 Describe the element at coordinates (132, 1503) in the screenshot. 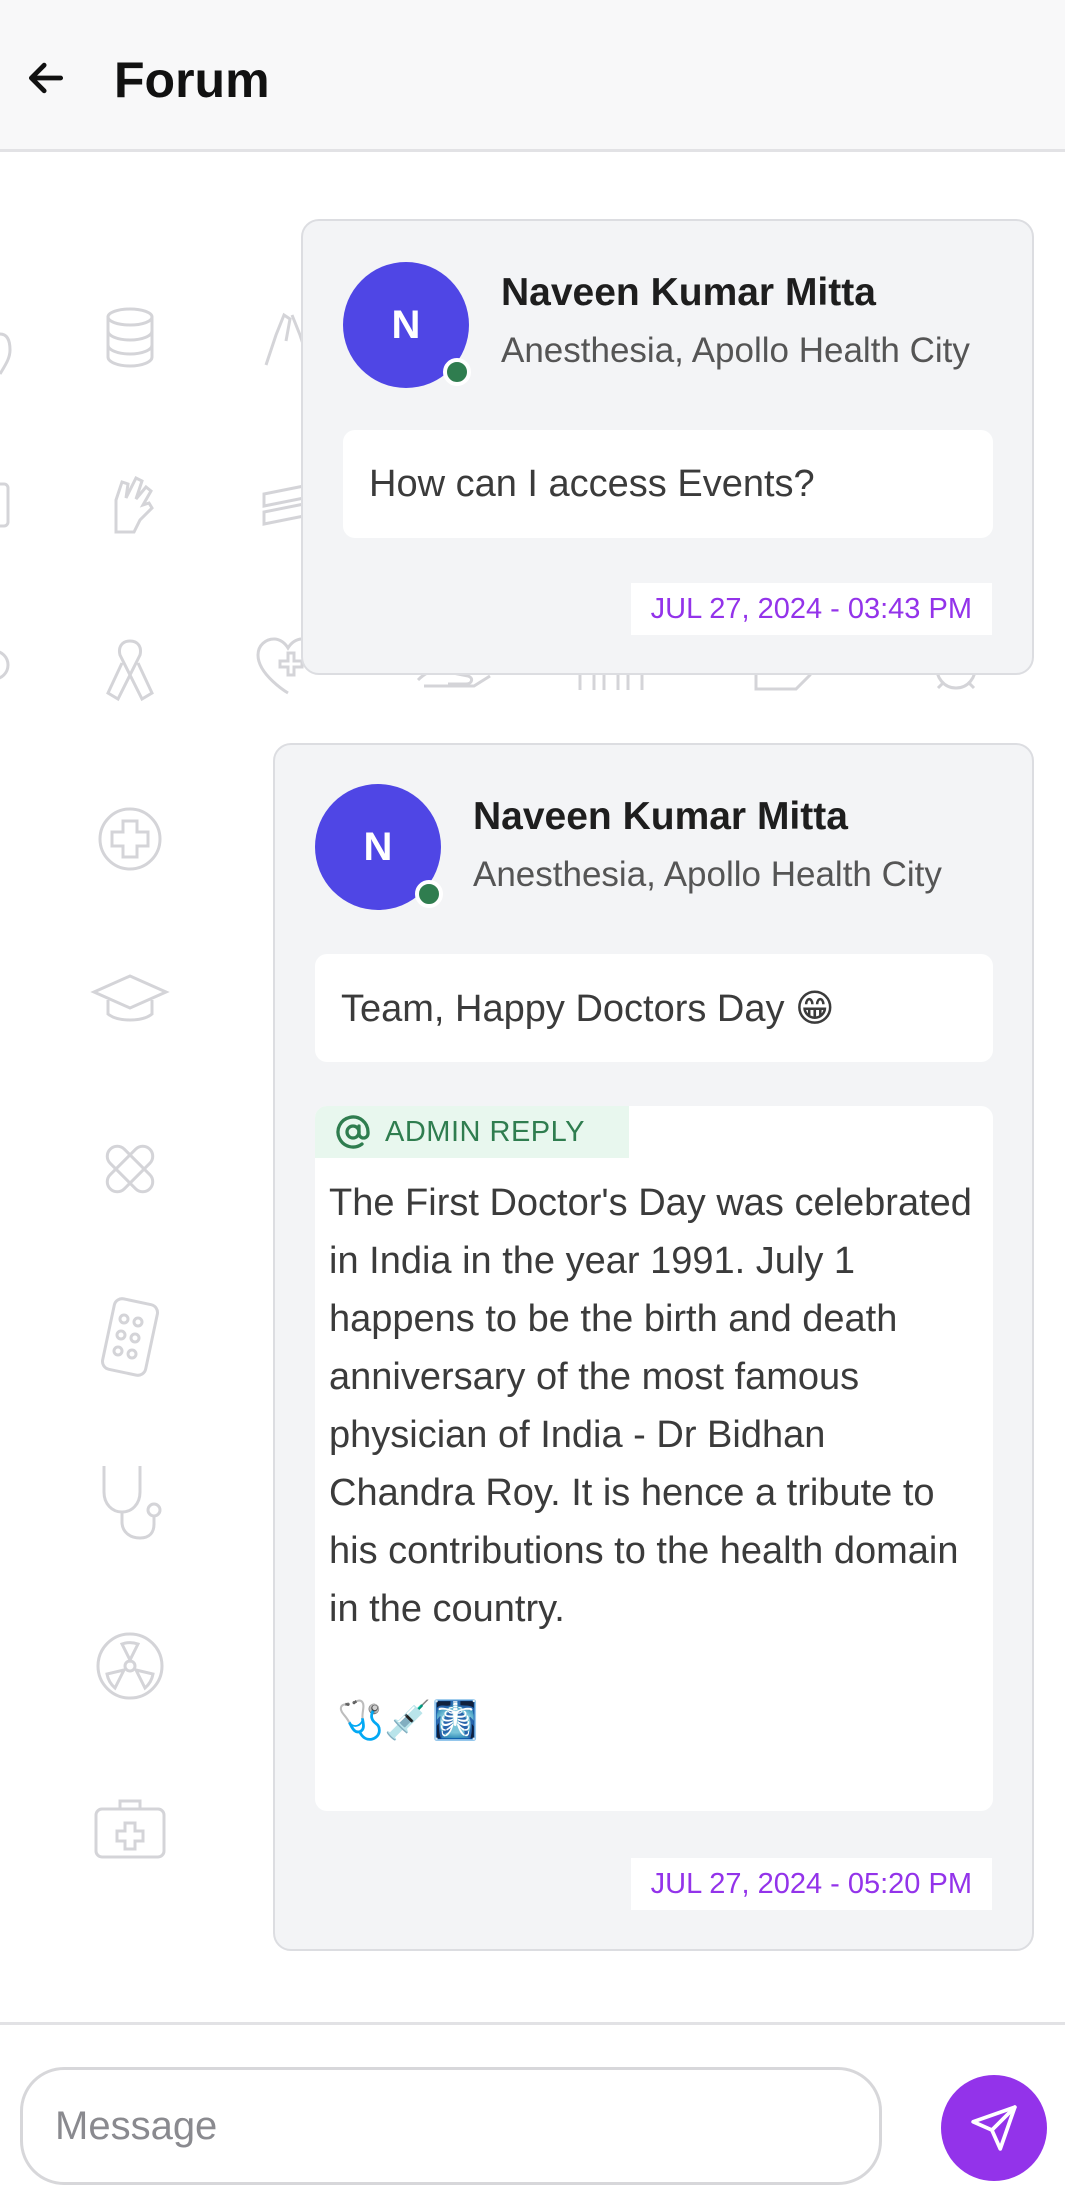

I see `stethoscope-icon` at that location.